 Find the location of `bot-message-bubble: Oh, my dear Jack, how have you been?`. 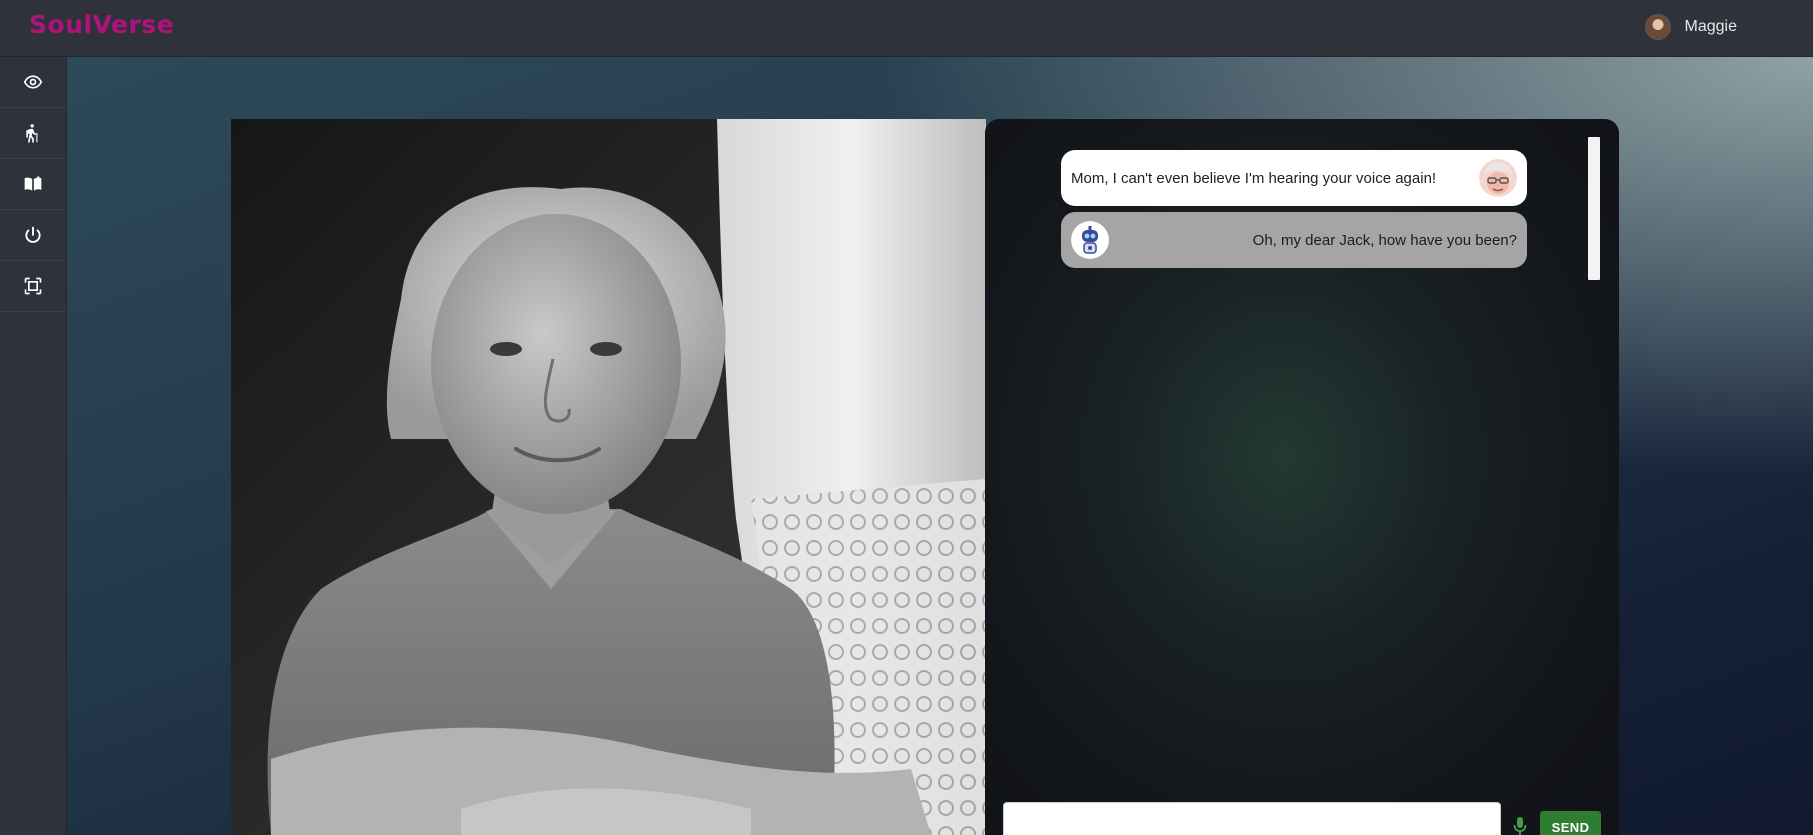

bot-message-bubble: Oh, my dear Jack, how have you been? is located at coordinates (1294, 240).